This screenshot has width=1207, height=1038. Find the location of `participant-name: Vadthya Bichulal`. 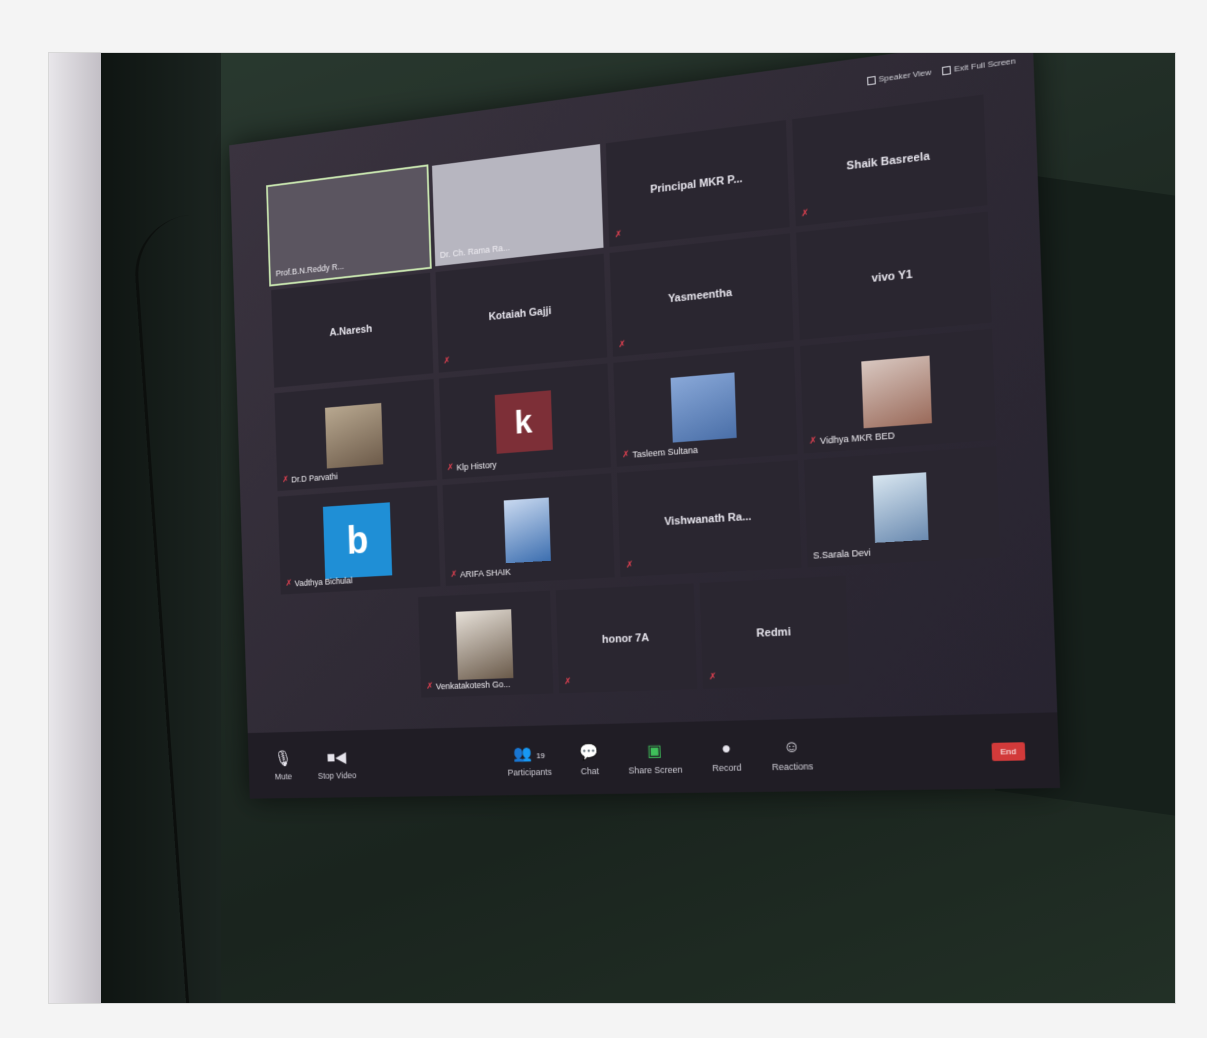

participant-name: Vadthya Bichulal is located at coordinates (323, 581).